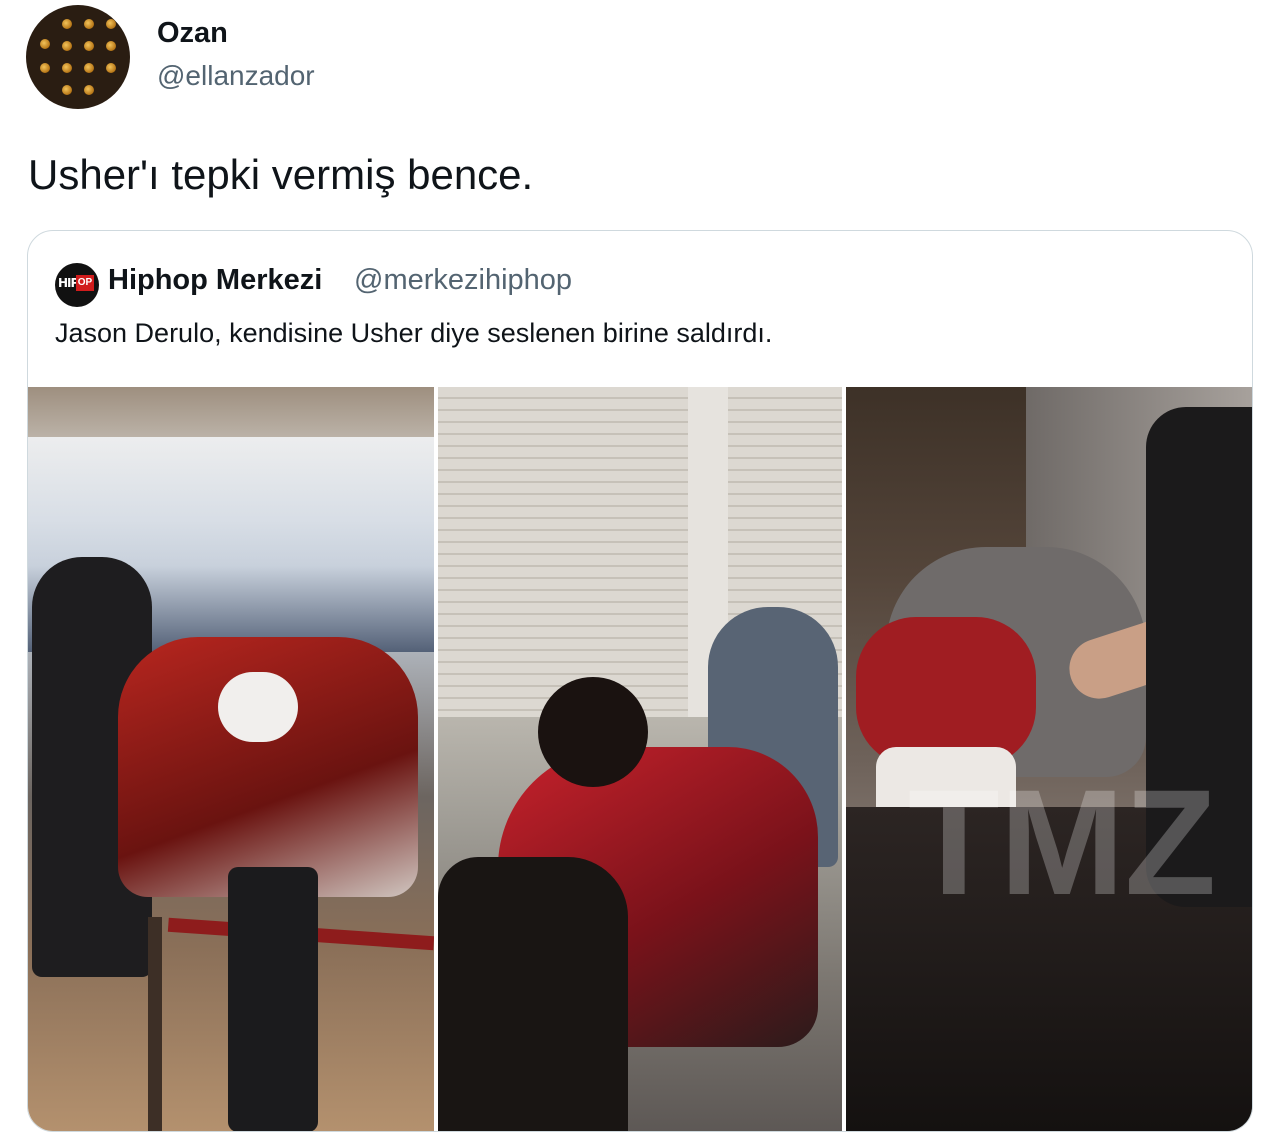 The width and height of the screenshot is (1280, 1132). Describe the element at coordinates (533, 994) in the screenshot. I see `person-dark-front` at that location.